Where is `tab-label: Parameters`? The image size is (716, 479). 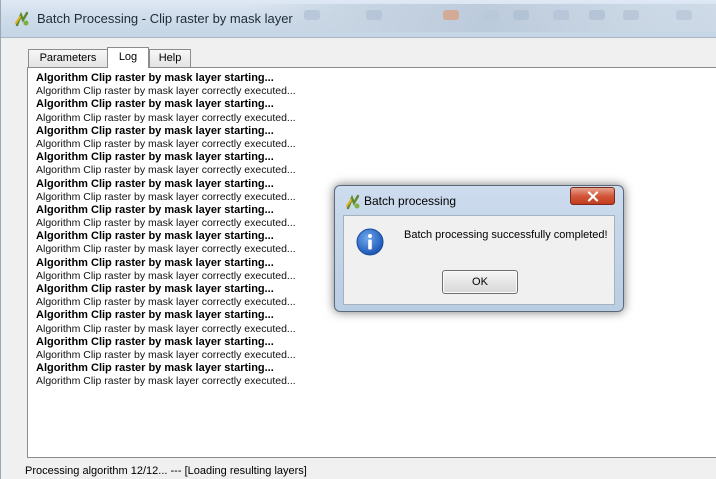
tab-label: Parameters is located at coordinates (68, 58).